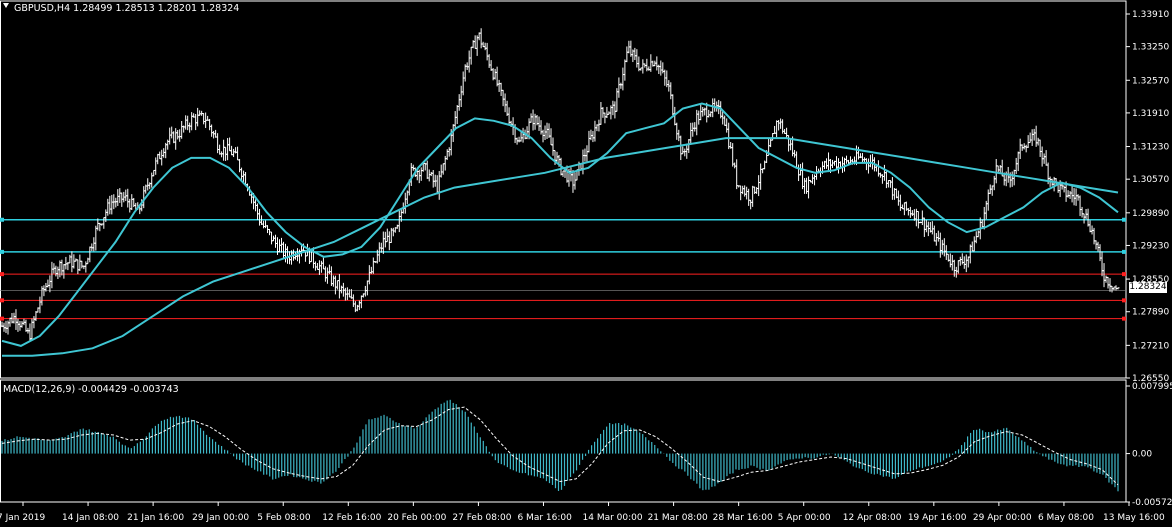 The image size is (1172, 527). I want to click on time-tick-label: 6 Mar 16:00, so click(544, 518).